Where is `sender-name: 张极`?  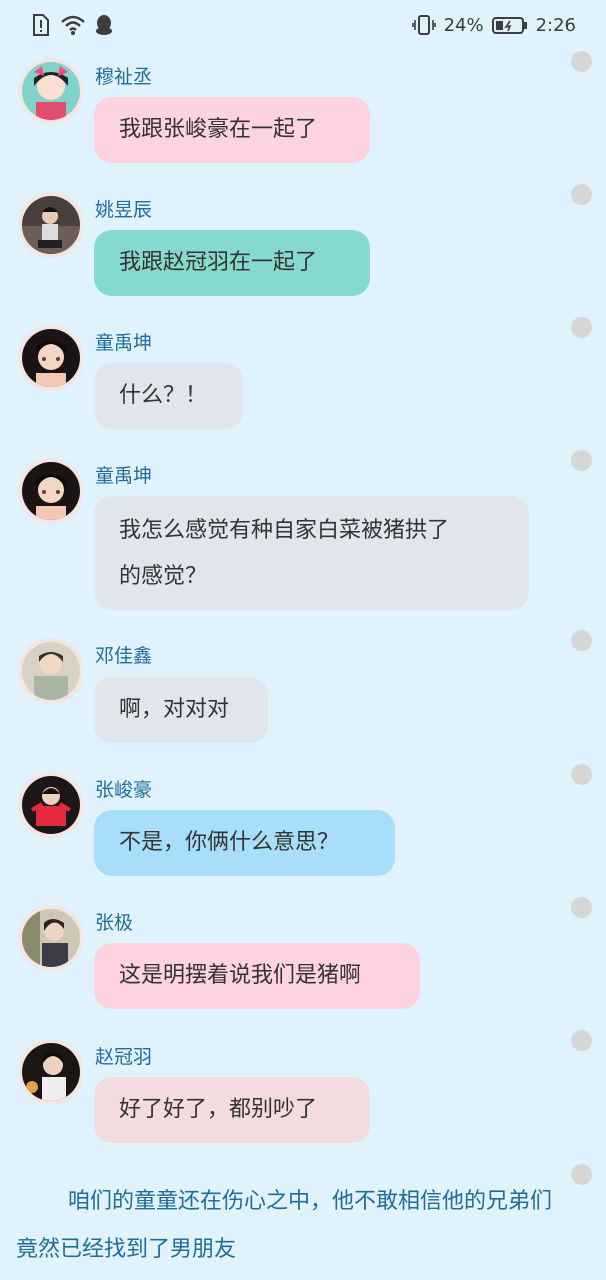 sender-name: 张极 is located at coordinates (114, 923).